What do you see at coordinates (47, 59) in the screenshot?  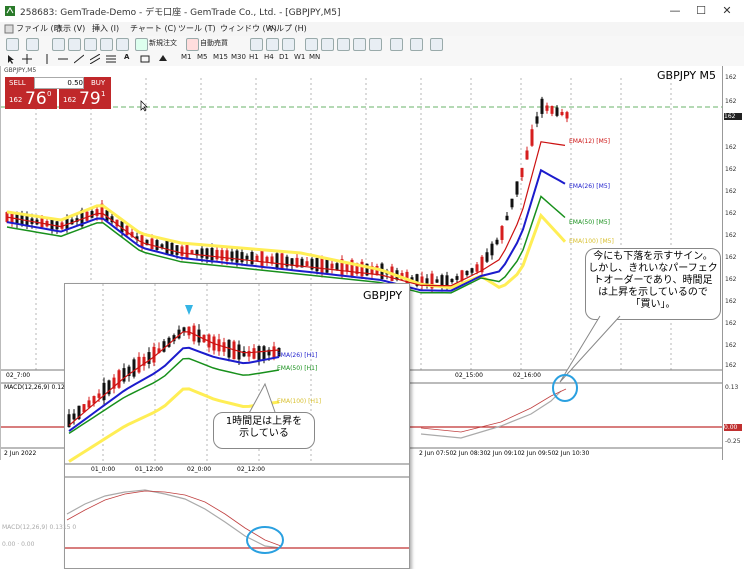 I see `vertical-line-icon` at bounding box center [47, 59].